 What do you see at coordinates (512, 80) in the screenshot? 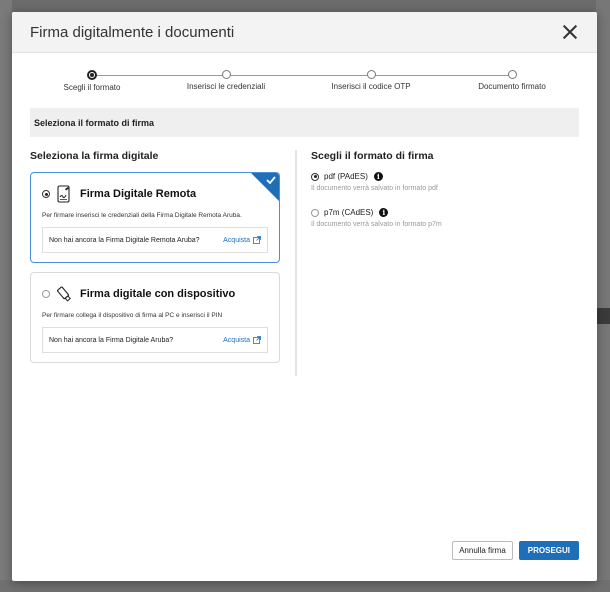
I see `step-signed-document: Documento firmato` at bounding box center [512, 80].